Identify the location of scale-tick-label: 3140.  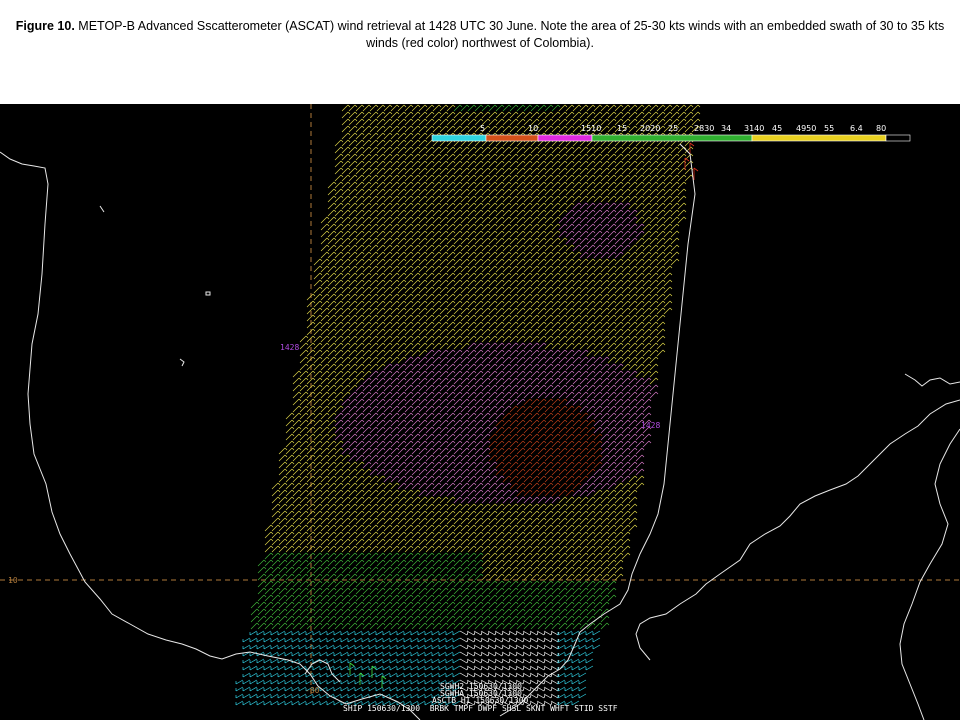
(754, 128).